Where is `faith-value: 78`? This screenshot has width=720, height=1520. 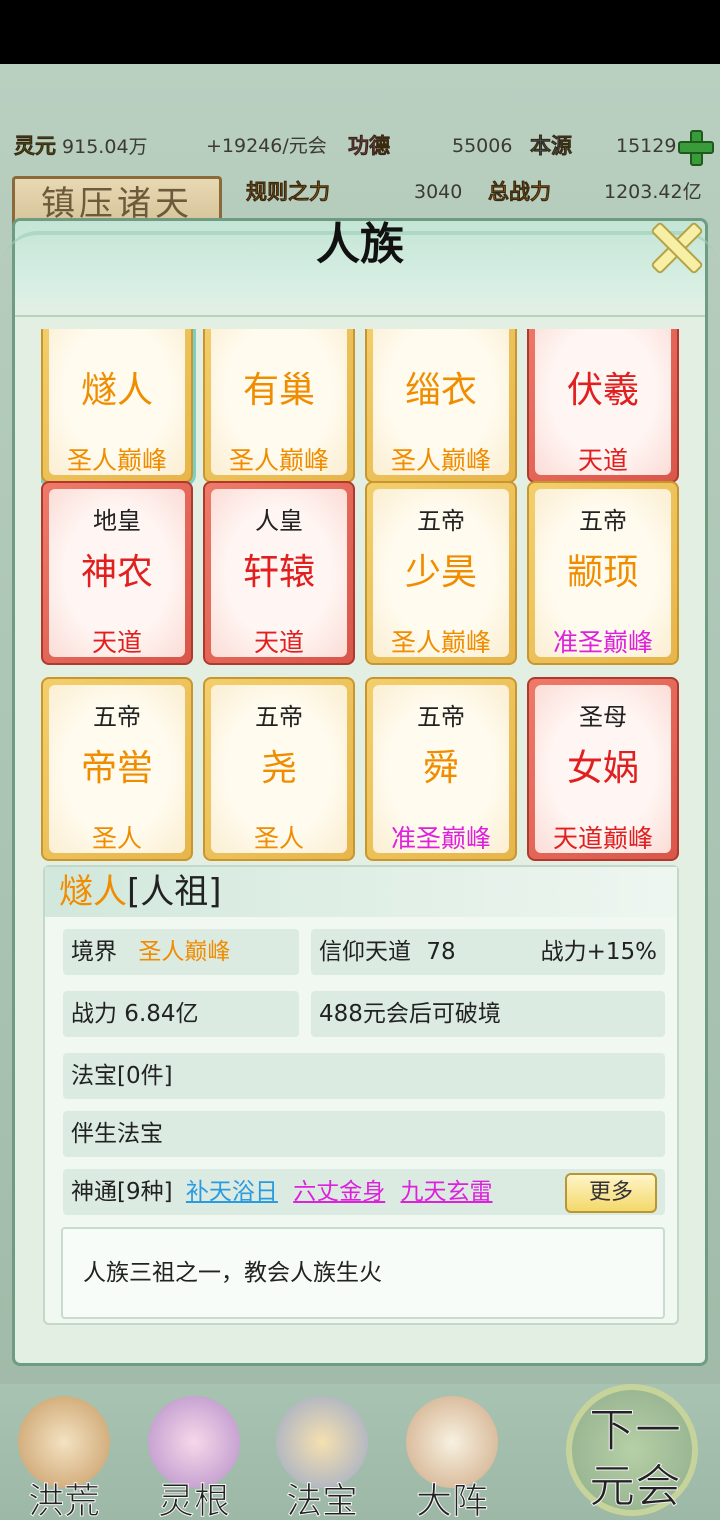 faith-value: 78 is located at coordinates (441, 952).